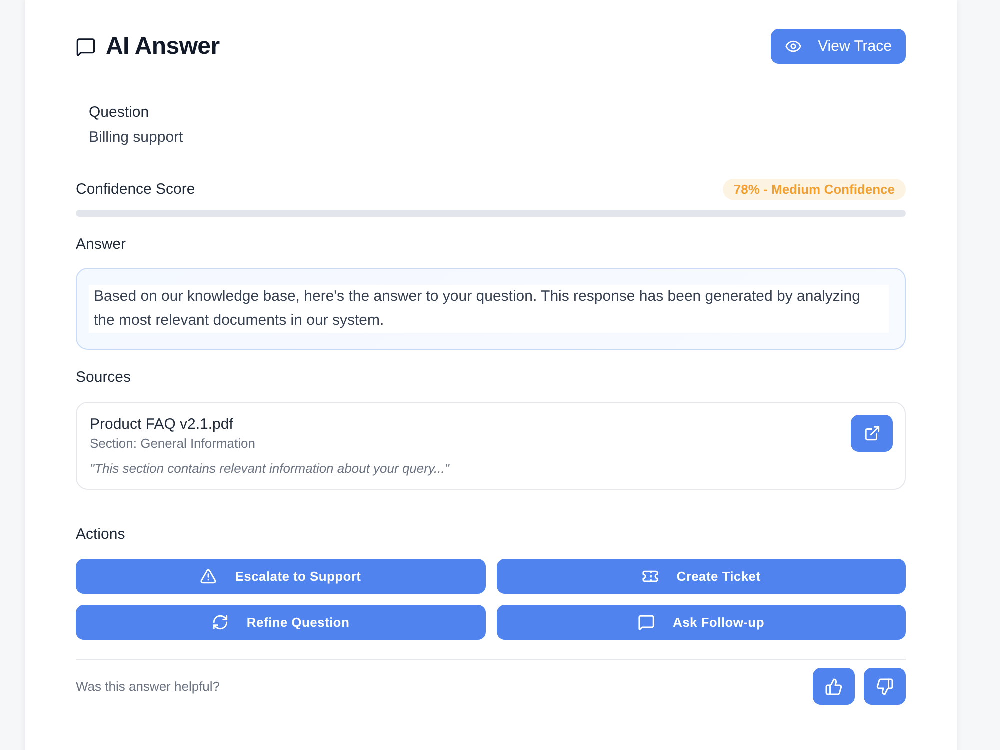 This screenshot has height=750, width=1000. What do you see at coordinates (701, 622) in the screenshot?
I see `action-button: Ask Follow-up` at bounding box center [701, 622].